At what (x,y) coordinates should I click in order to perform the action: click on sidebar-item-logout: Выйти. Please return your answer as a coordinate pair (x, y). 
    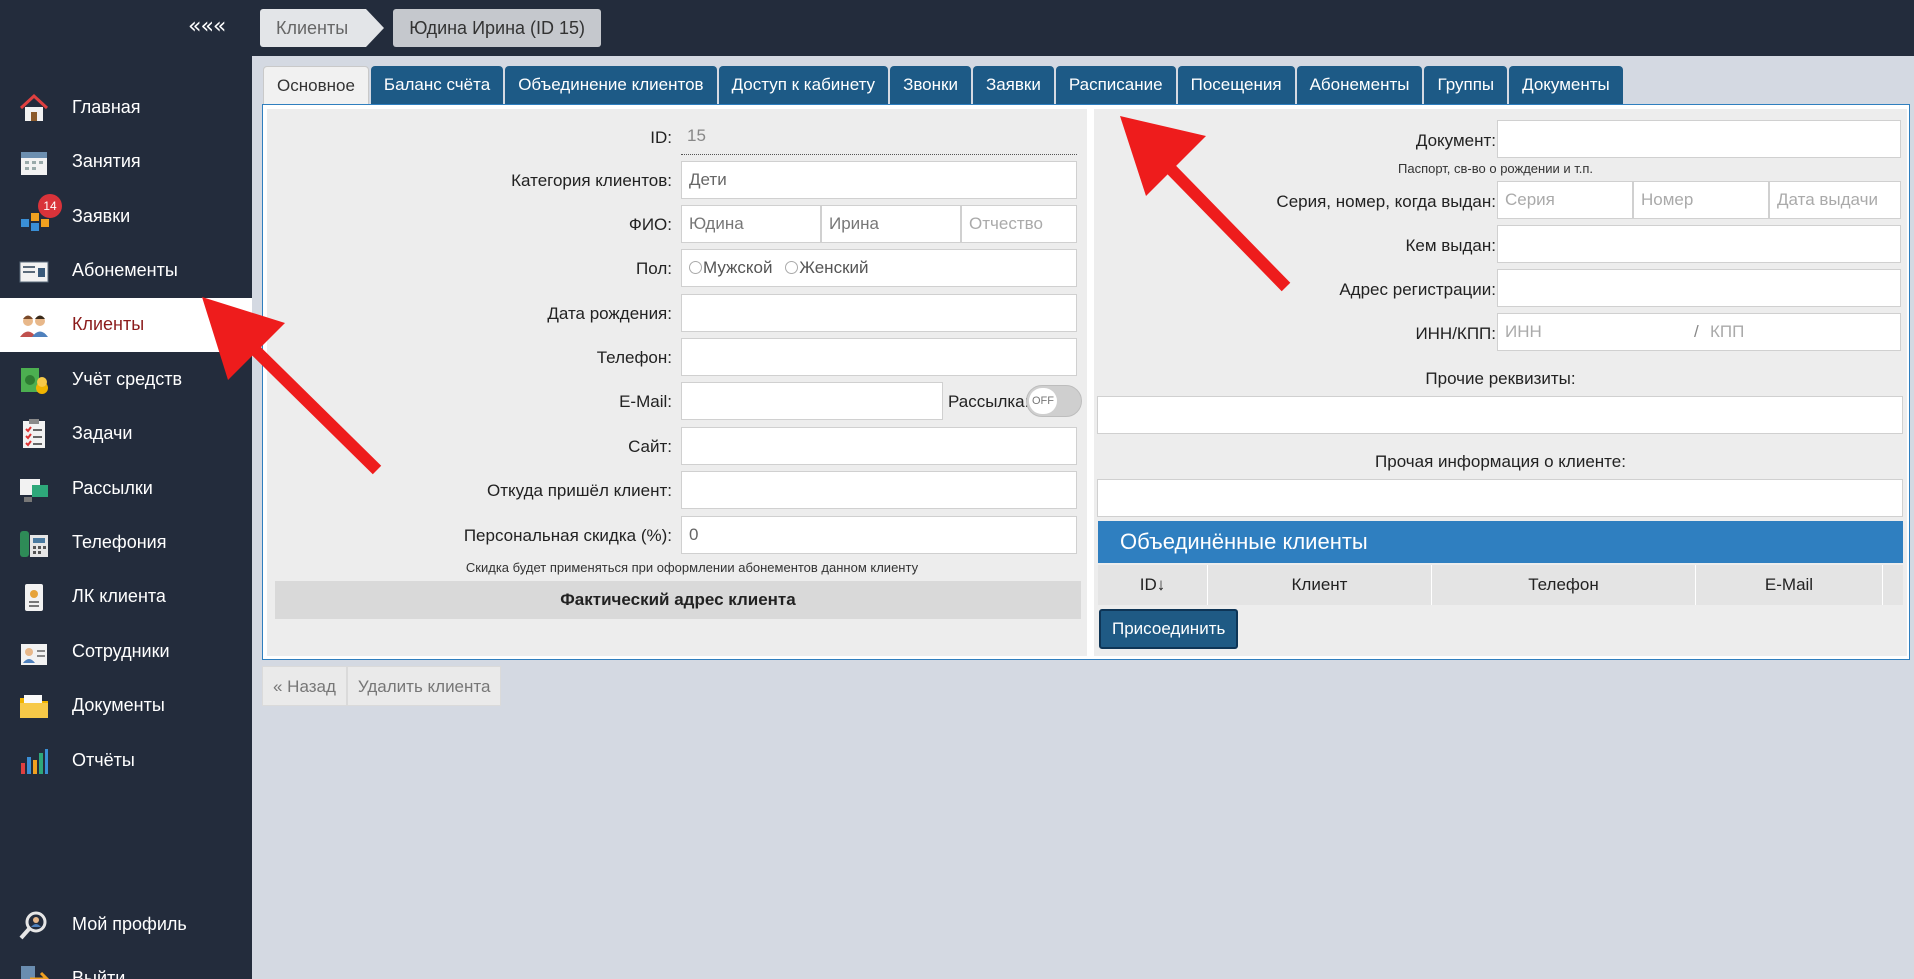
    Looking at the image, I should click on (126, 965).